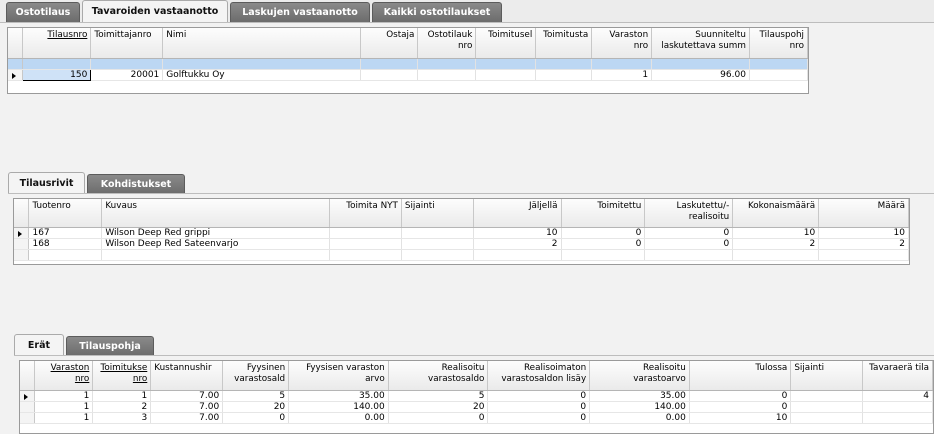  I want to click on col-toimita-nyt: Toimita NYT, so click(365, 213).